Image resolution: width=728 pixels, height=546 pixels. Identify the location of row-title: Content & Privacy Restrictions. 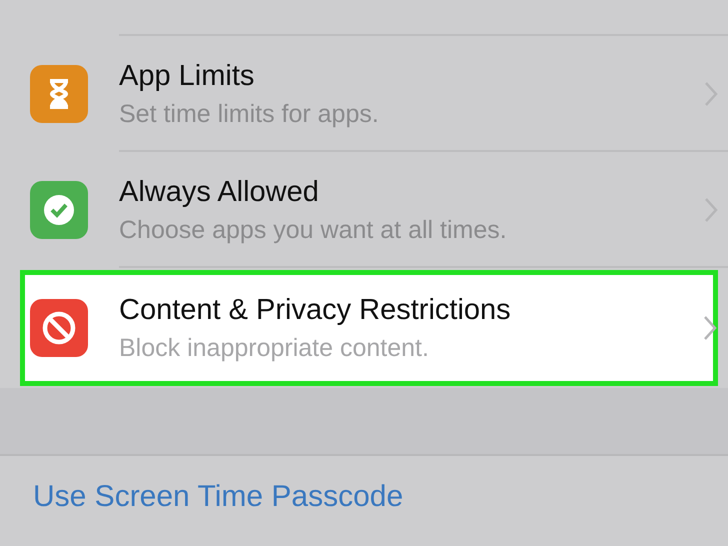
(315, 310).